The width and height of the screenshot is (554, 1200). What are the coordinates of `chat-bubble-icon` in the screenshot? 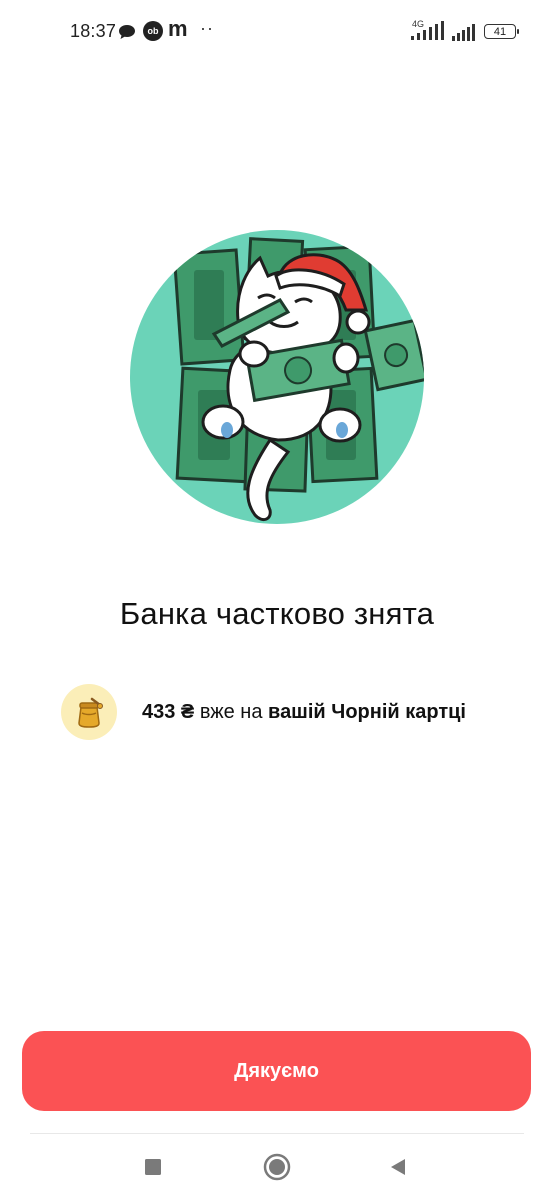 It's located at (127, 32).